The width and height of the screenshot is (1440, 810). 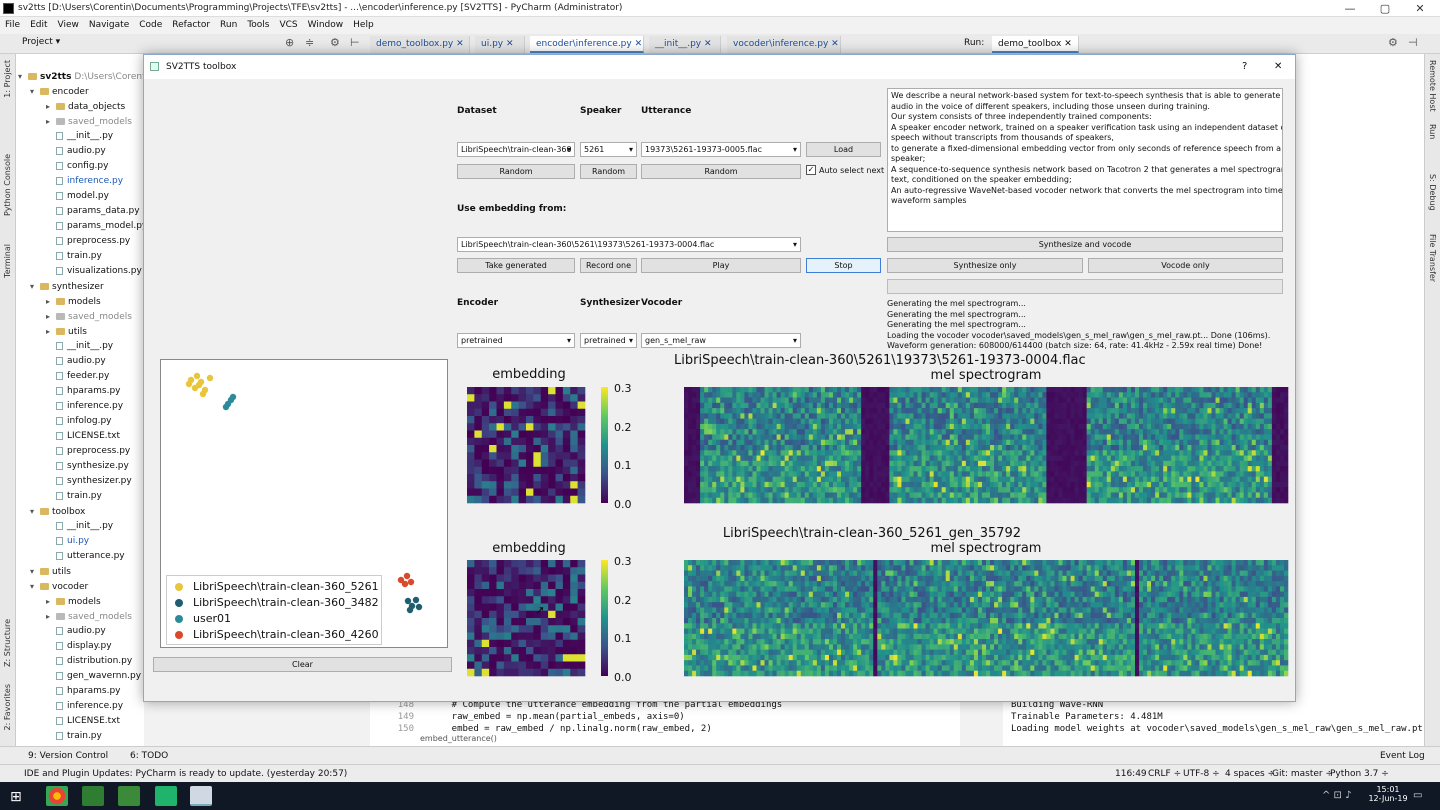 I want to click on gear-icon: ⚙, so click(x=335, y=42).